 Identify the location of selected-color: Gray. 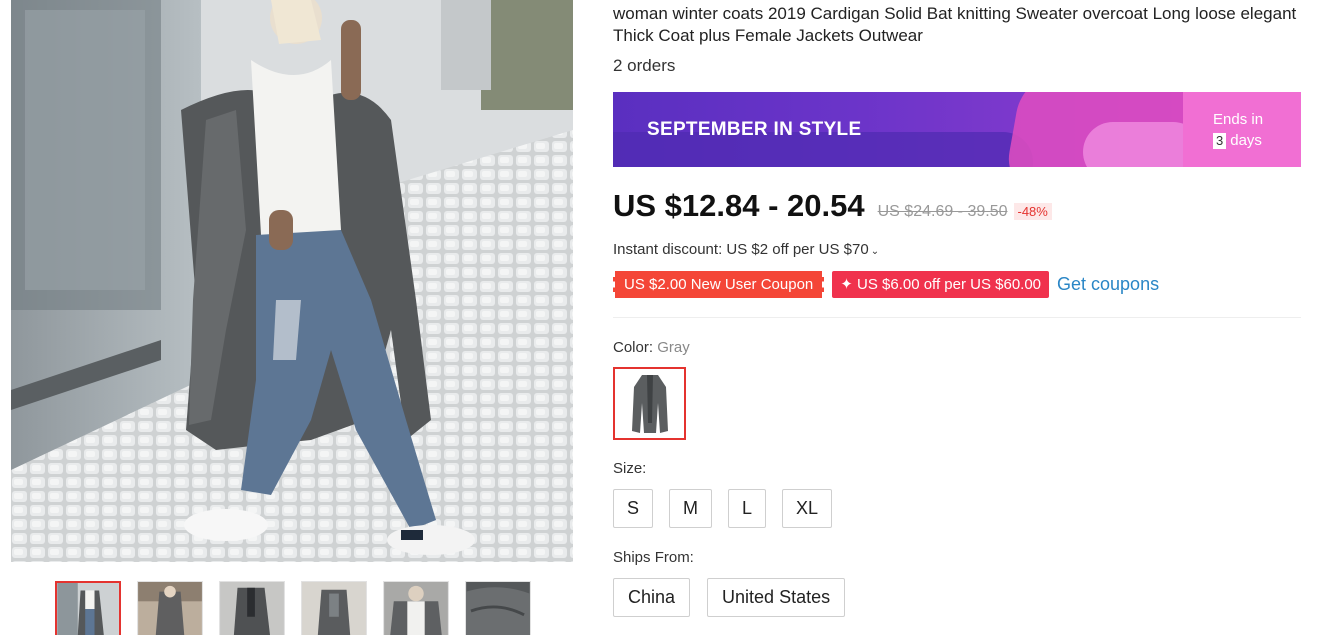
(673, 347).